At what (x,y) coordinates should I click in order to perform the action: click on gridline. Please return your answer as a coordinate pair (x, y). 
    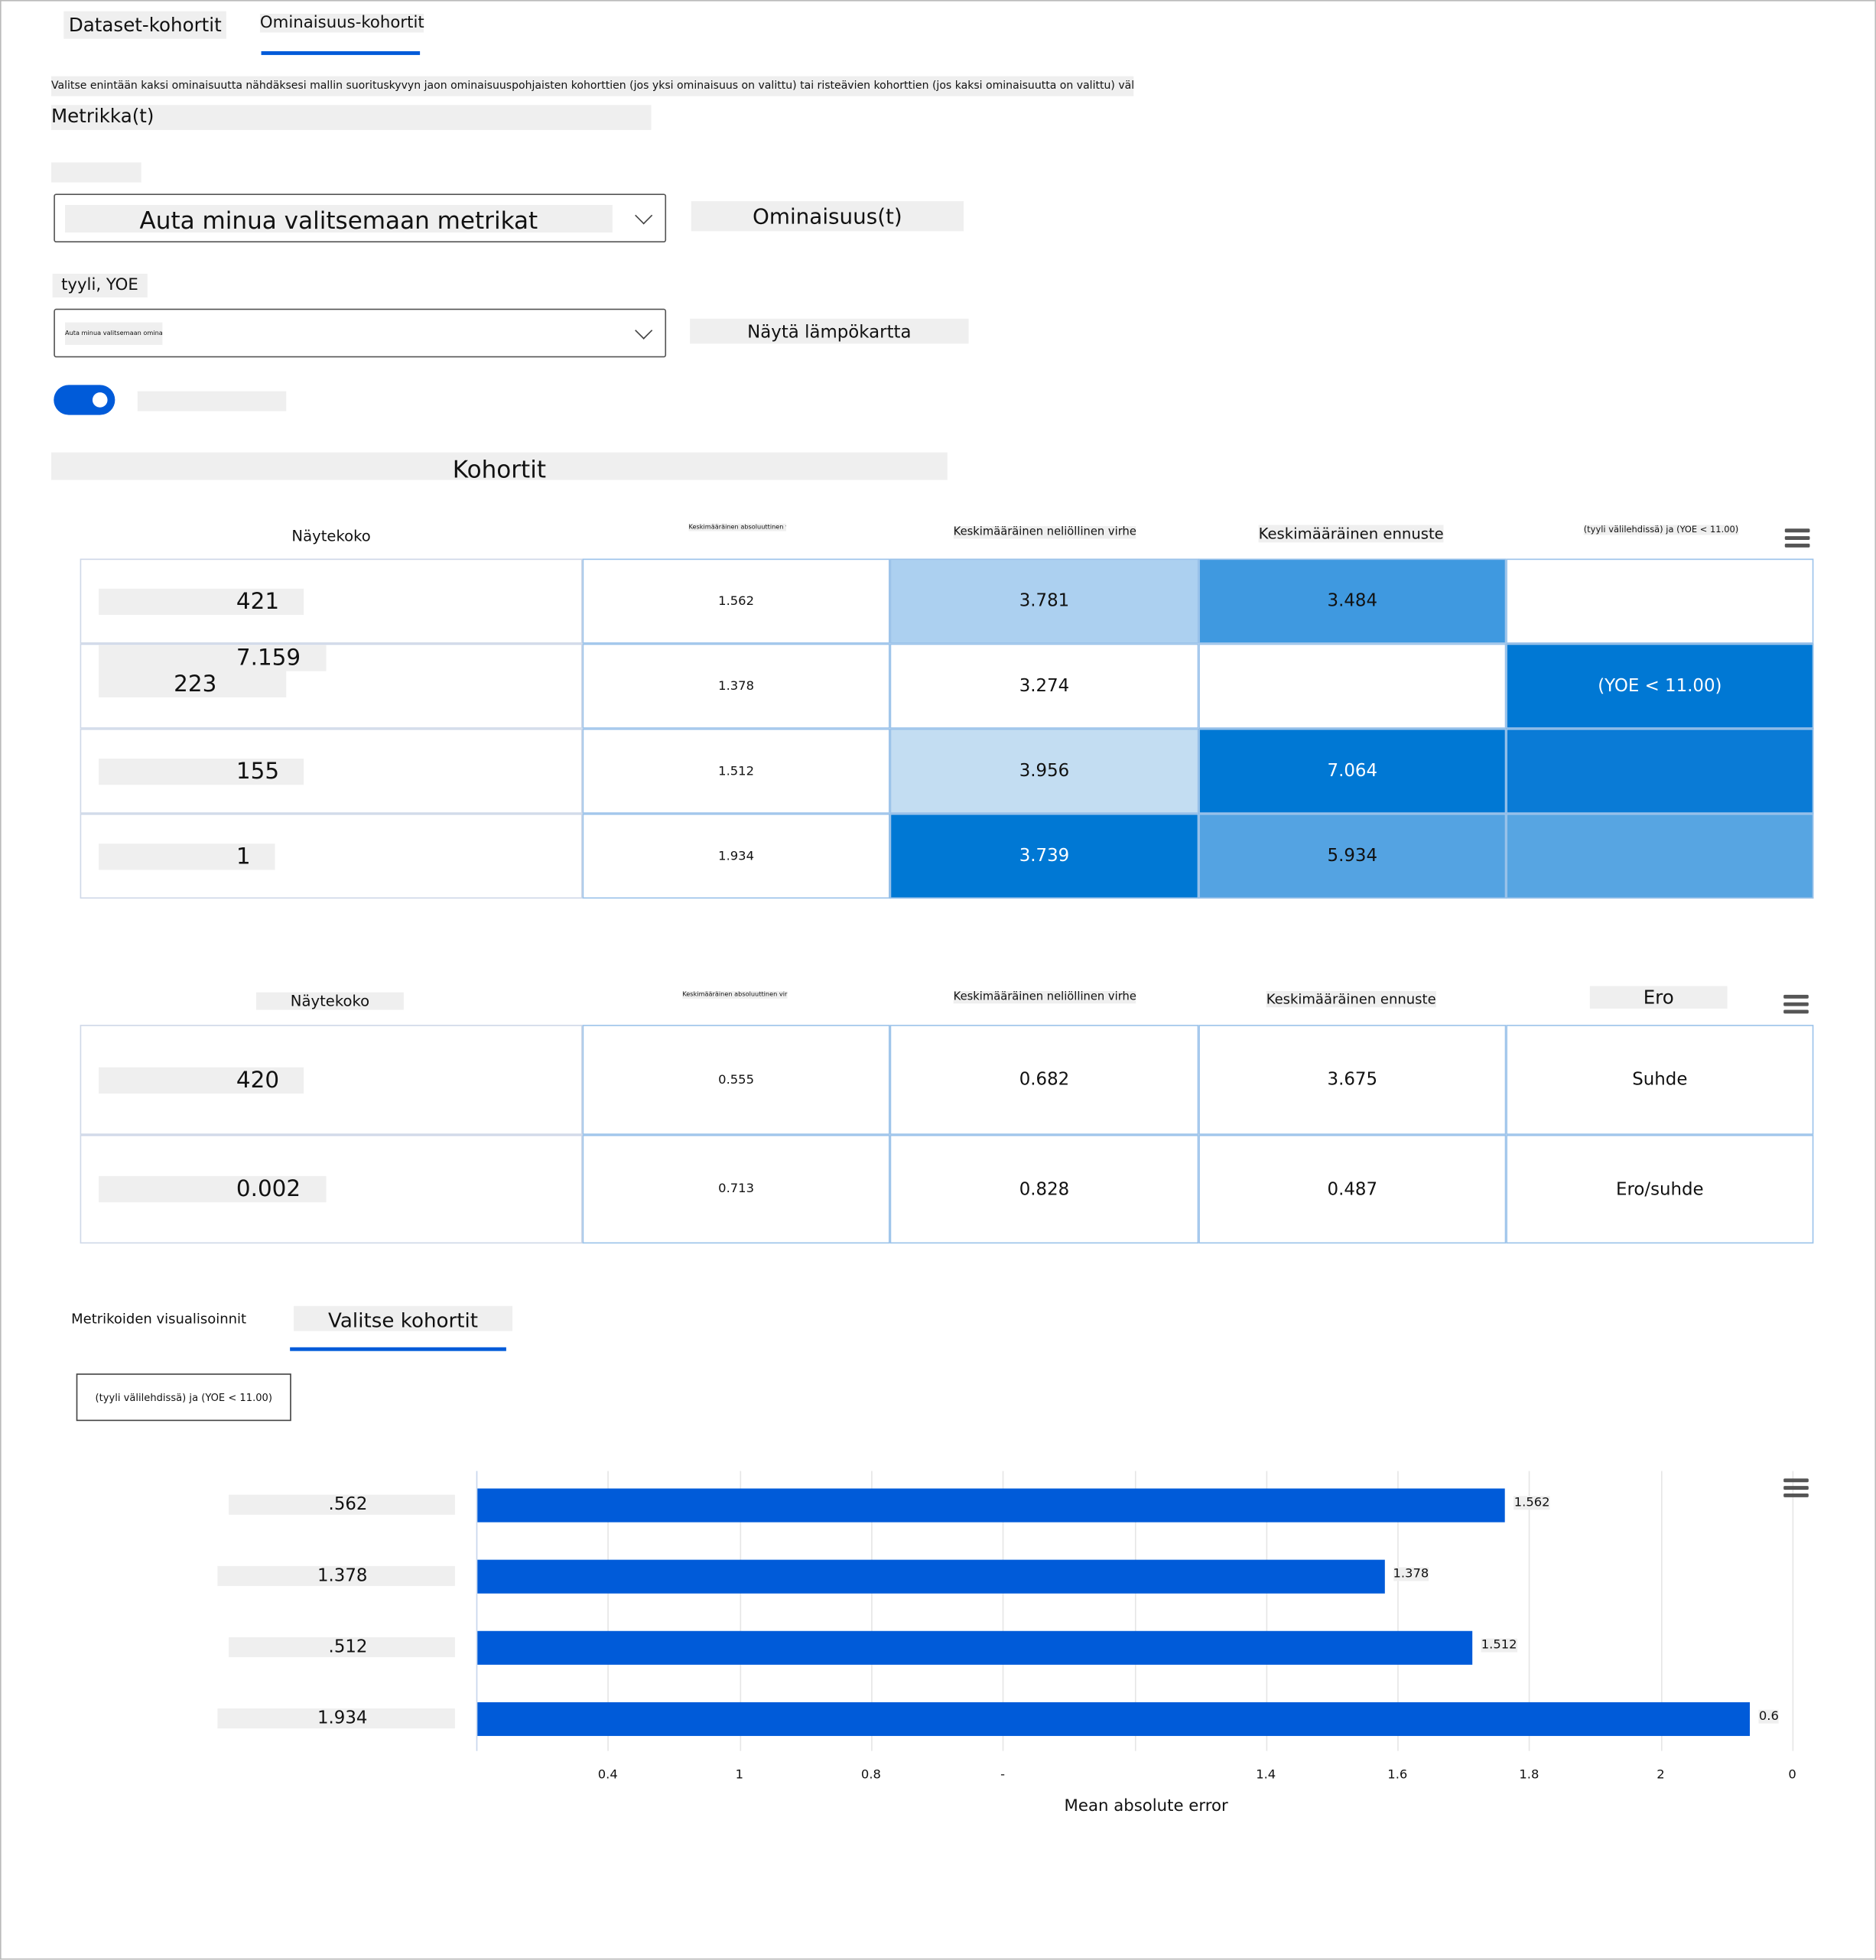
    Looking at the image, I should click on (1793, 1611).